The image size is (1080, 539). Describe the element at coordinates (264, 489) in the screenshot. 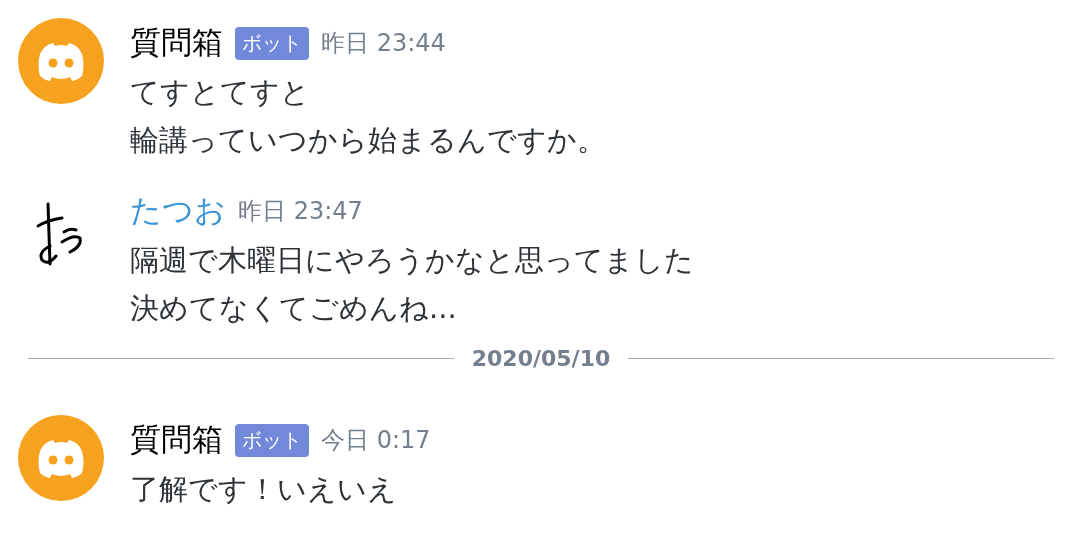

I see `message-text: 了解です！いえいえ` at that location.